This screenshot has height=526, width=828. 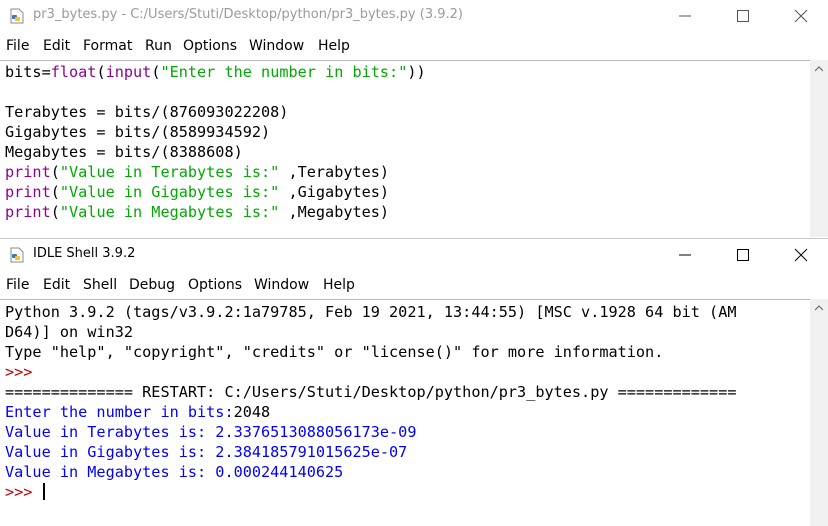 I want to click on menu-format: Format, so click(x=107, y=46).